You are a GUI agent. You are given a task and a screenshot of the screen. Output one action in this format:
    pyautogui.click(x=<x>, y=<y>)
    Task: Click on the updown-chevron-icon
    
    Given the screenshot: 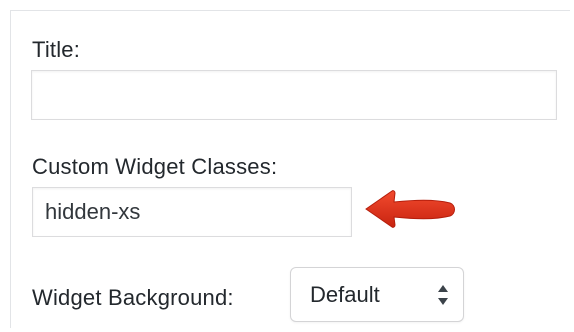 What is the action you would take?
    pyautogui.click(x=443, y=295)
    